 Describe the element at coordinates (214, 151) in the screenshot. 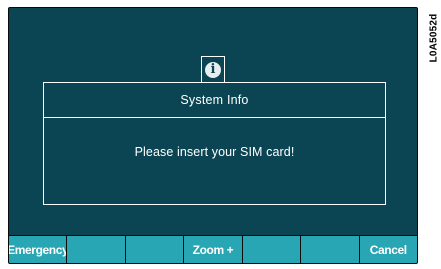

I see `dialog-message: Please insert your SIM card!` at that location.